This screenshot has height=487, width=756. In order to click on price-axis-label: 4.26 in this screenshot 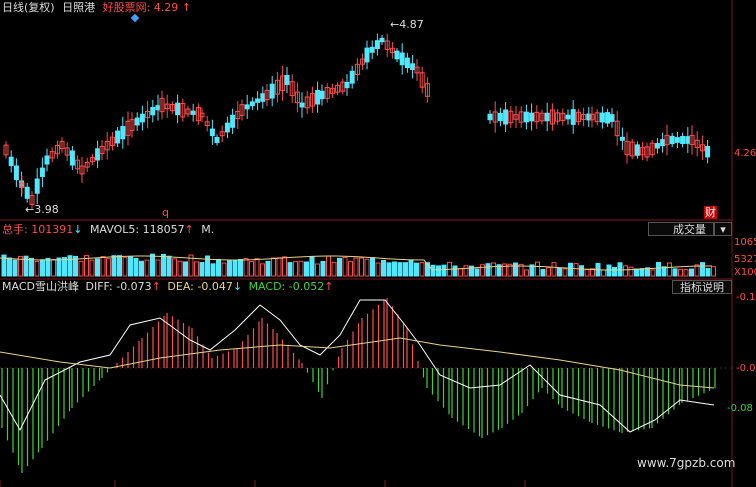, I will do `click(745, 153)`.